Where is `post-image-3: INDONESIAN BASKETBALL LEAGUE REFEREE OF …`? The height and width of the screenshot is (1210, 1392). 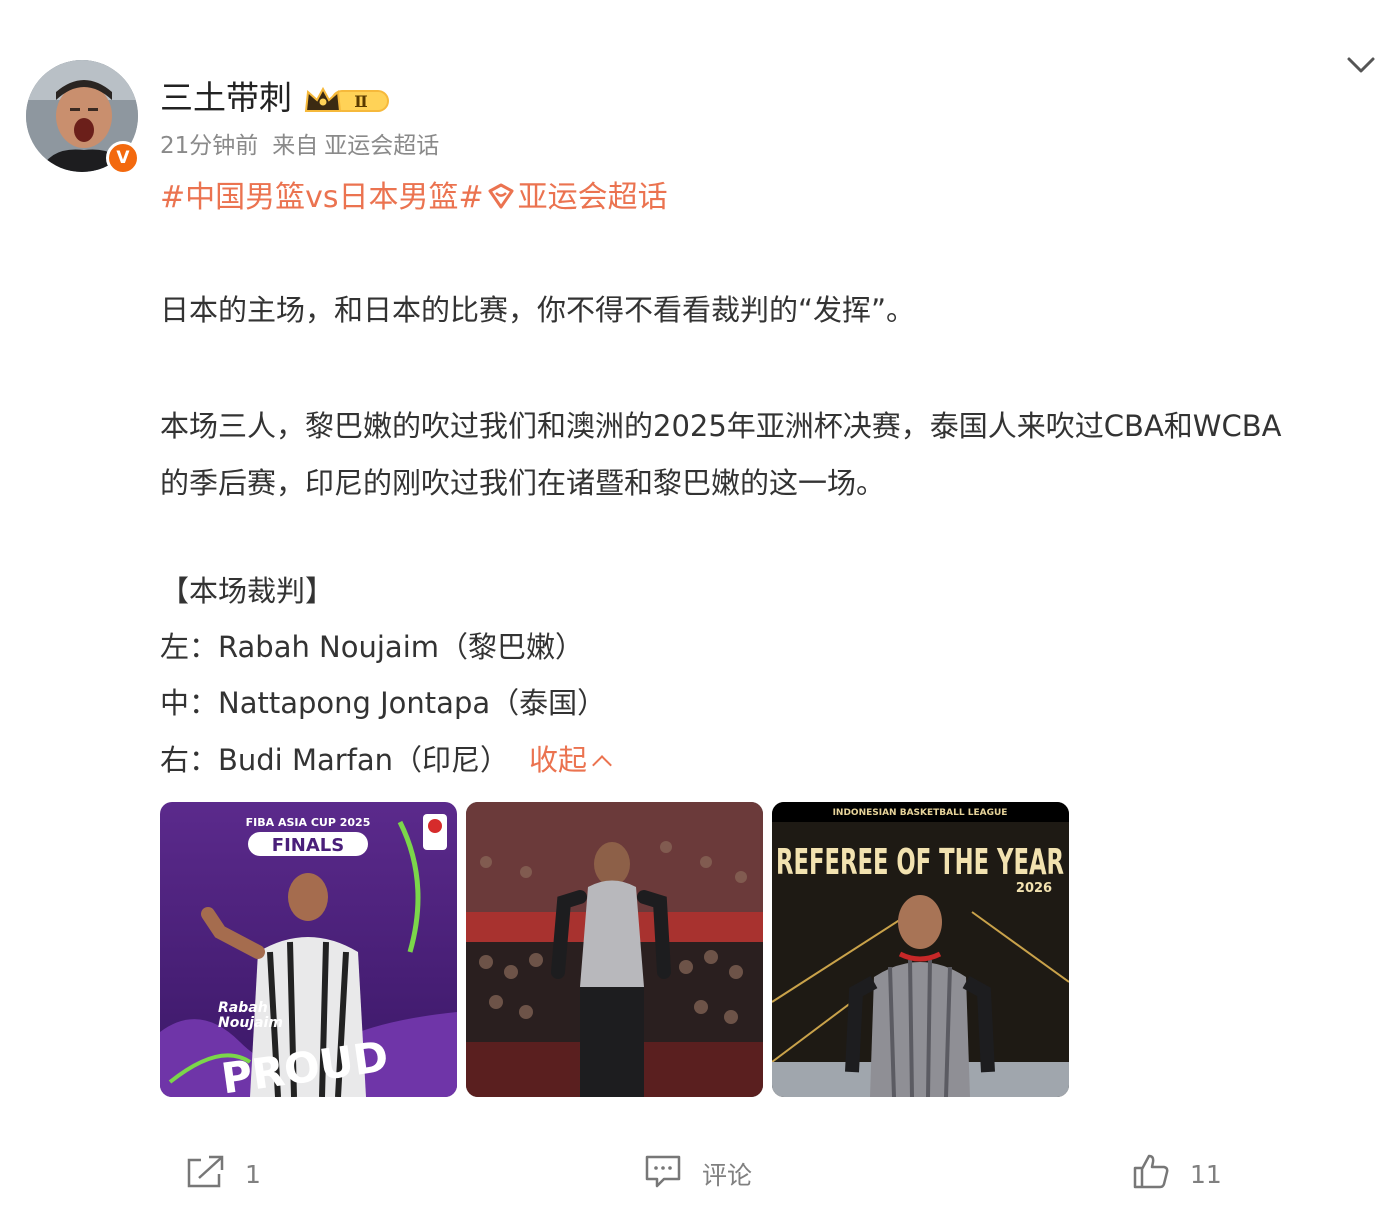 post-image-3: INDONESIAN BASKETBALL LEAGUE REFEREE OF … is located at coordinates (920, 949).